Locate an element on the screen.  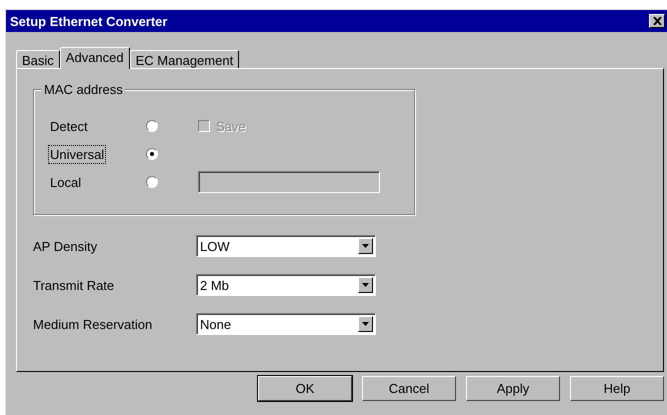
group-label: MAC address is located at coordinates (83, 89).